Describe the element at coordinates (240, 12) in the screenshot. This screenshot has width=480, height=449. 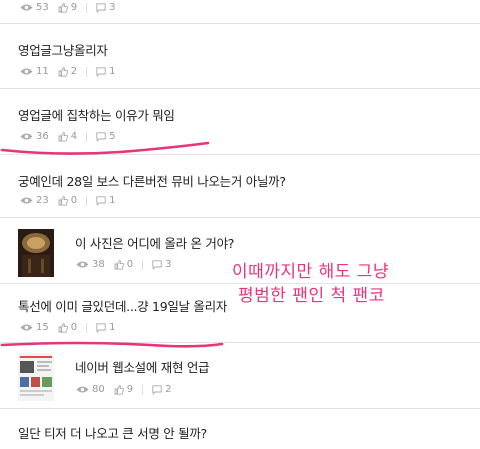
I see `list-item: 53 9 3` at that location.